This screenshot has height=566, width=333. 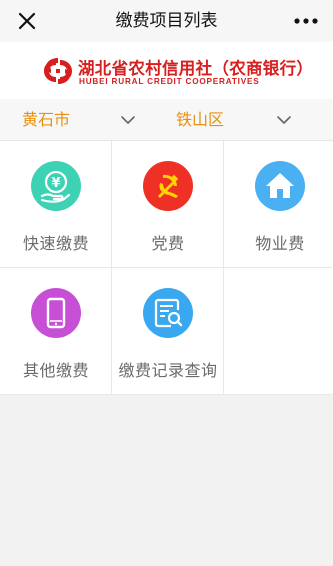 What do you see at coordinates (168, 370) in the screenshot?
I see `item-label: 缴费记录查询` at bounding box center [168, 370].